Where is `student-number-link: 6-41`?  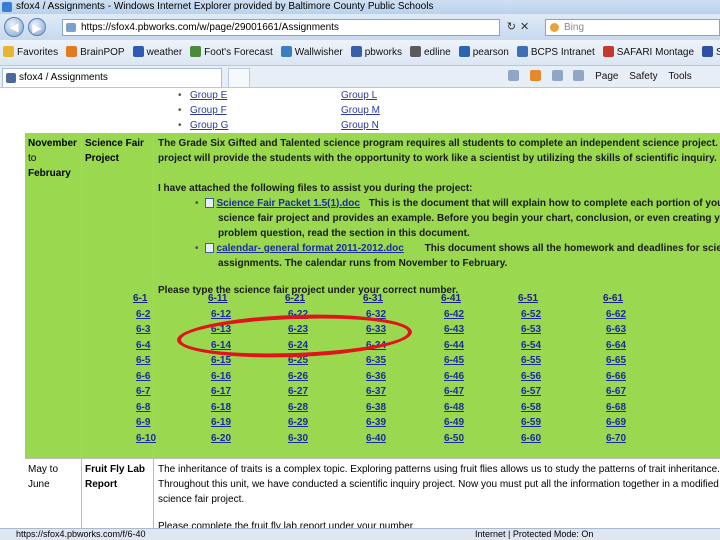
student-number-link: 6-41 is located at coordinates (451, 298).